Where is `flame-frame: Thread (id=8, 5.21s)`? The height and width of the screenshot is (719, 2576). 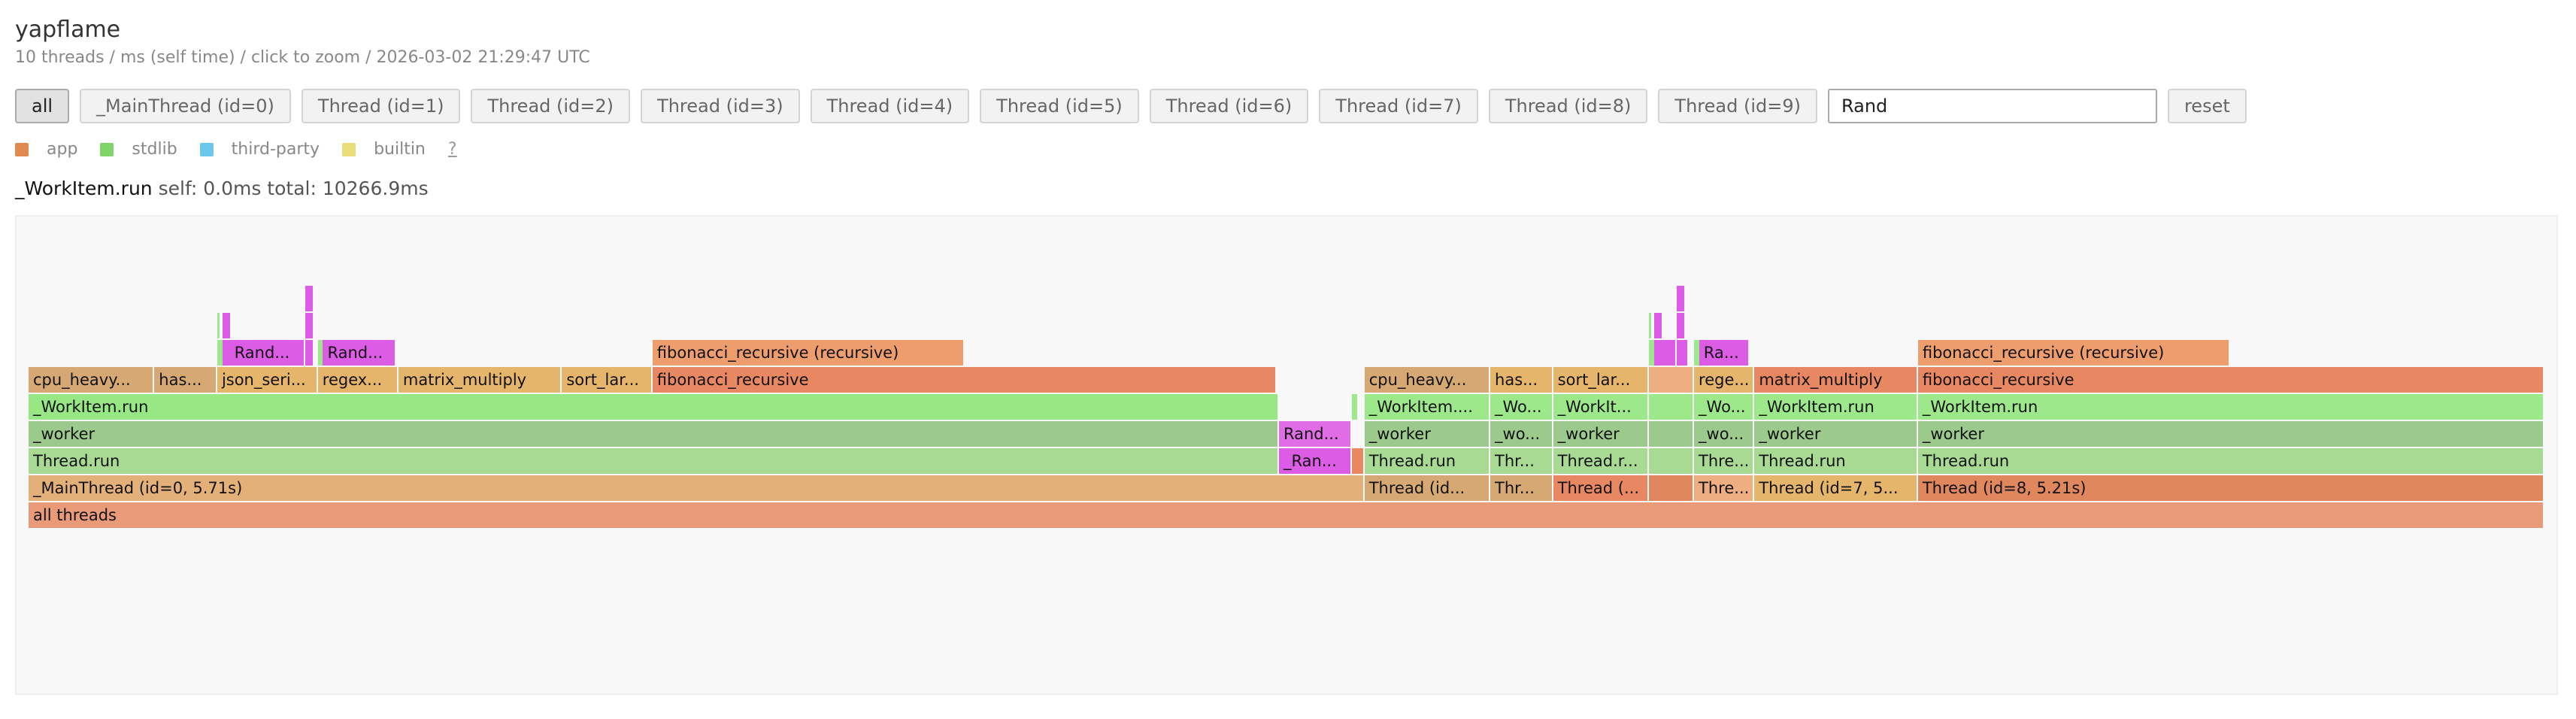
flame-frame: Thread (id=8, 5.21s) is located at coordinates (2230, 488).